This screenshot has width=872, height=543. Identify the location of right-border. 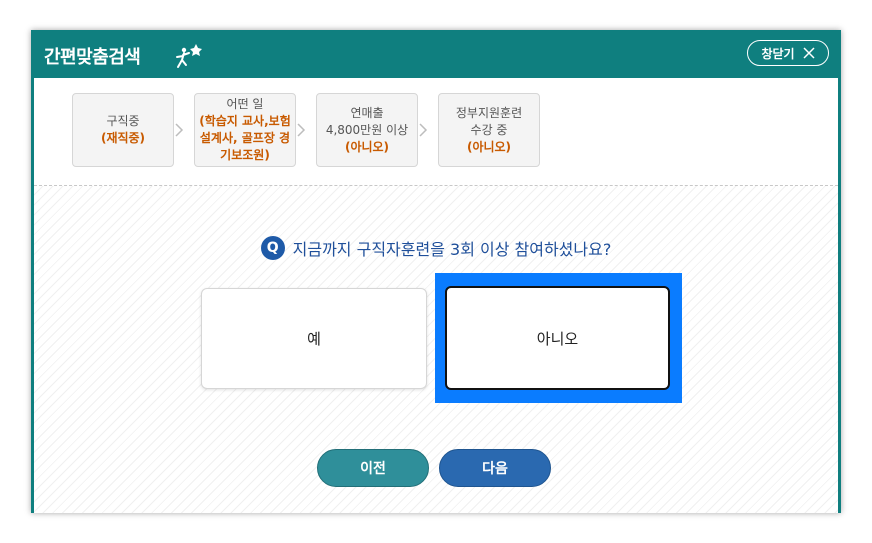
(839, 295).